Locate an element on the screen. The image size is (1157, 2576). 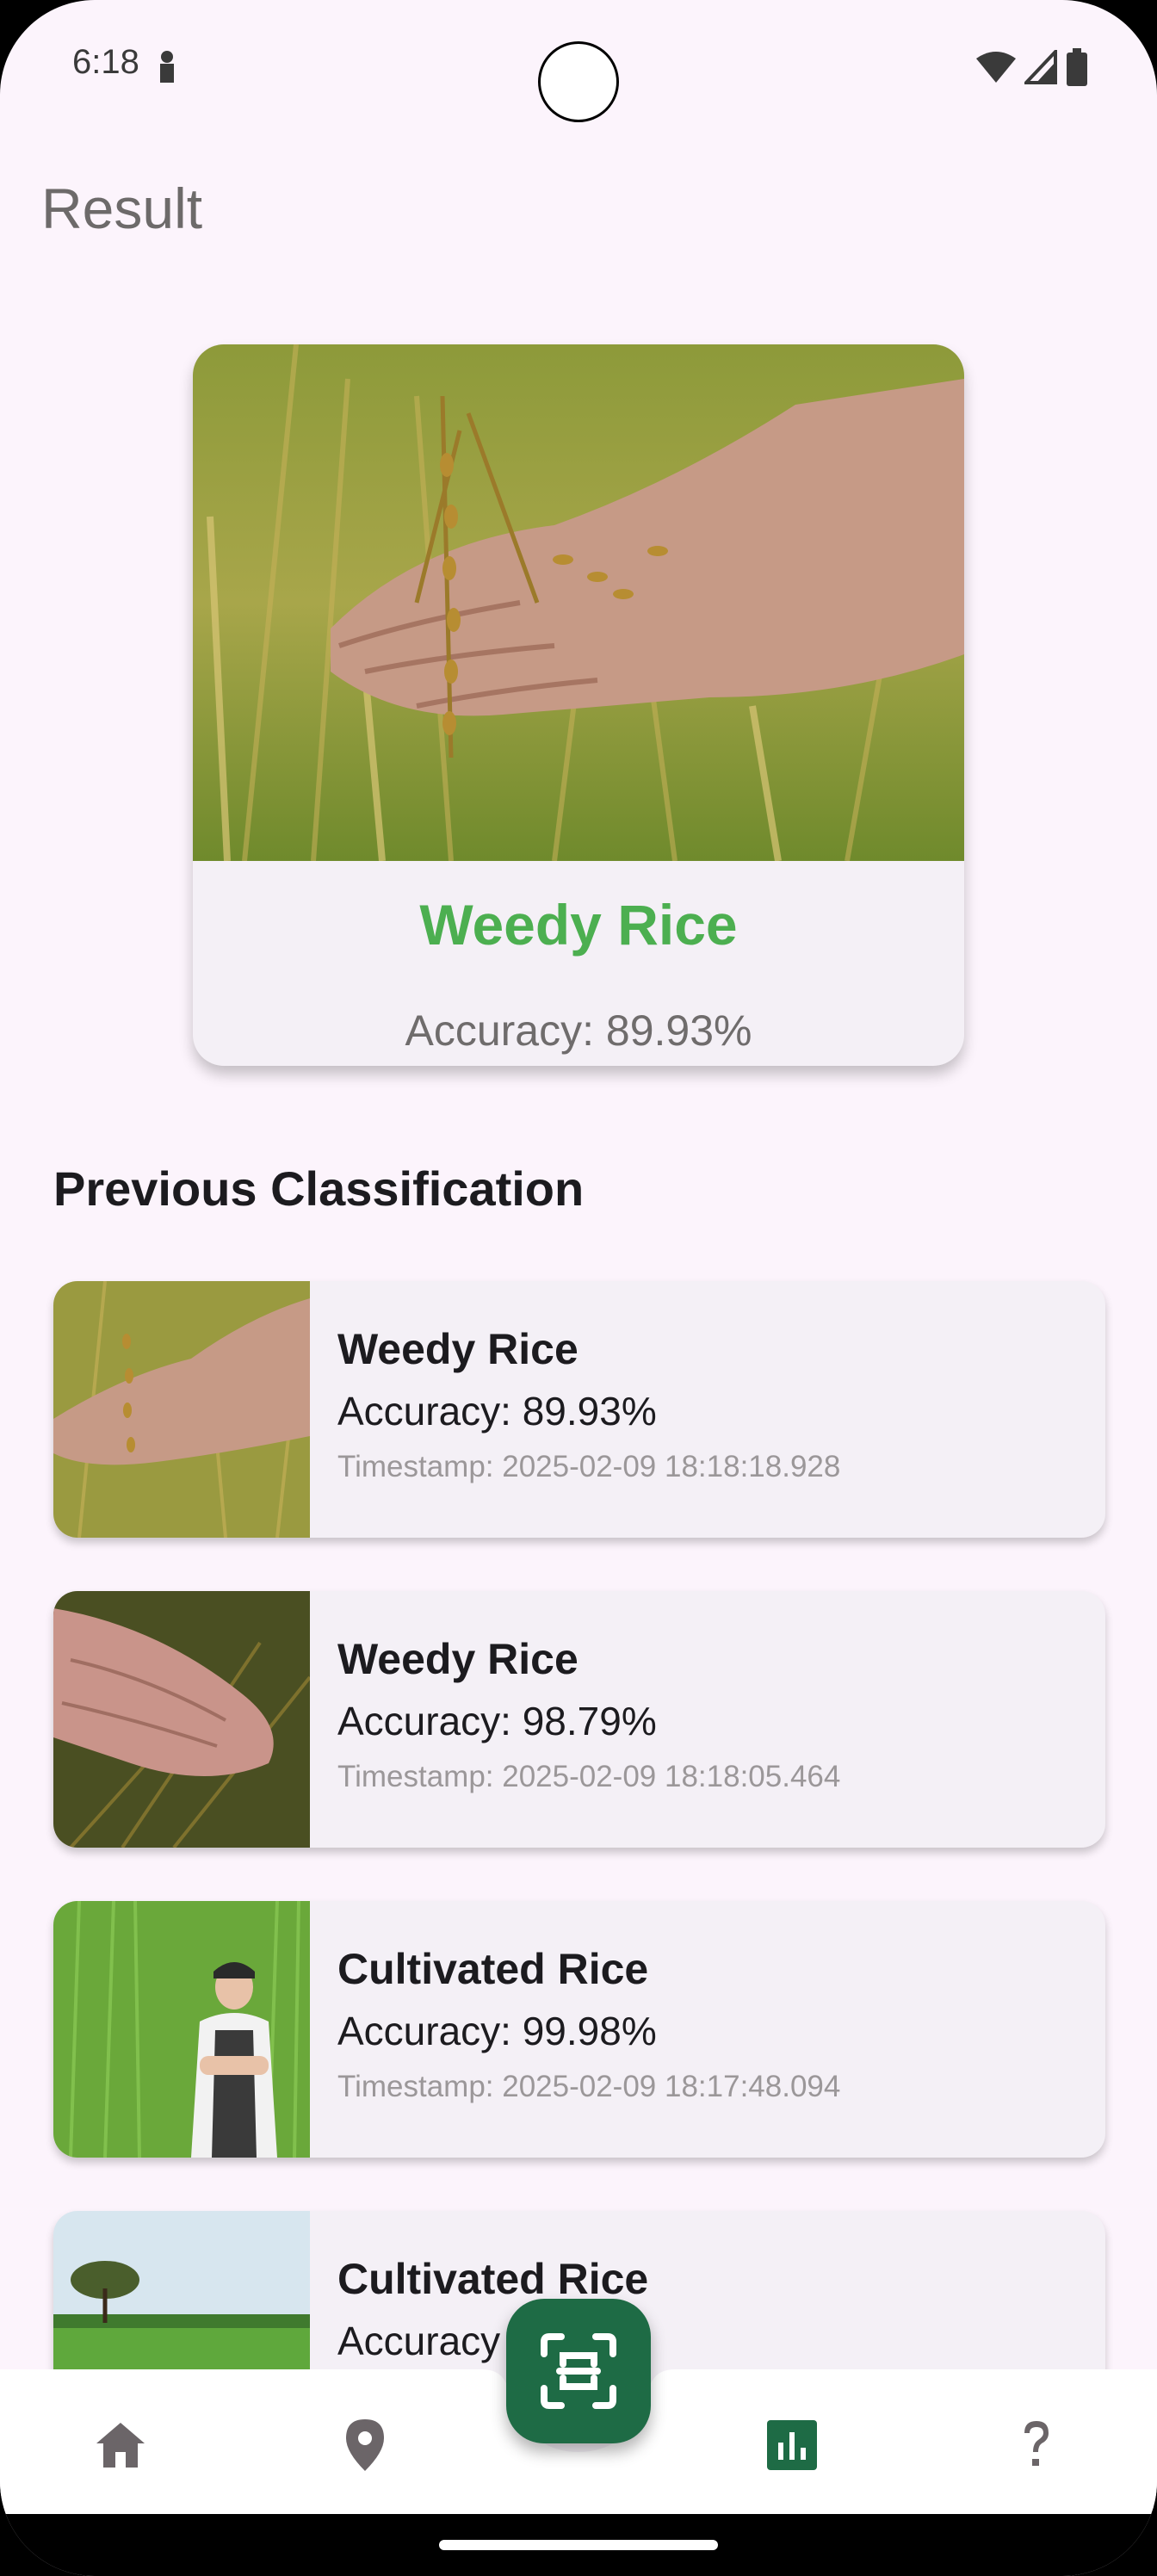
rice-in-hand-photo is located at coordinates (579, 603).